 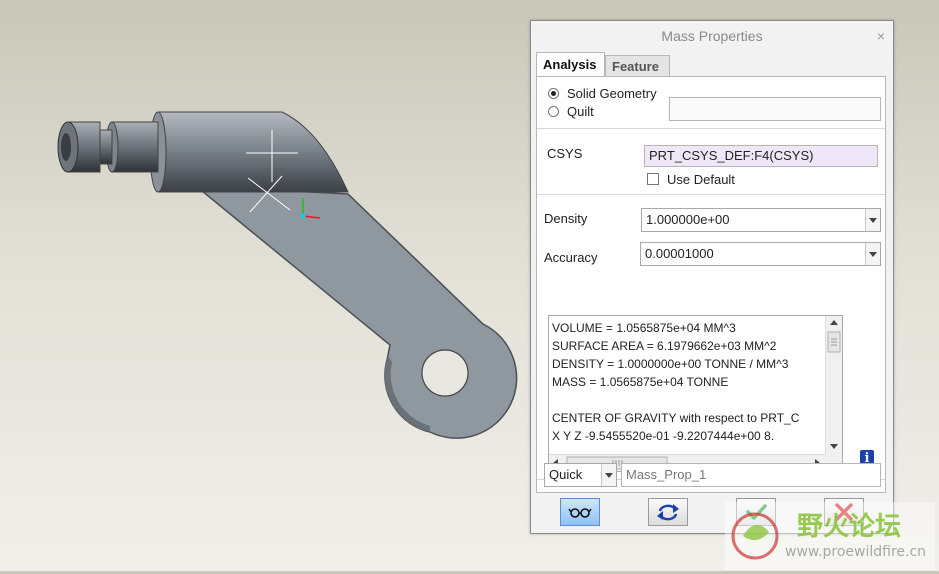 I want to click on forum-watermark: 野火论坛 www.proewildfire.cn, so click(x=830, y=536).